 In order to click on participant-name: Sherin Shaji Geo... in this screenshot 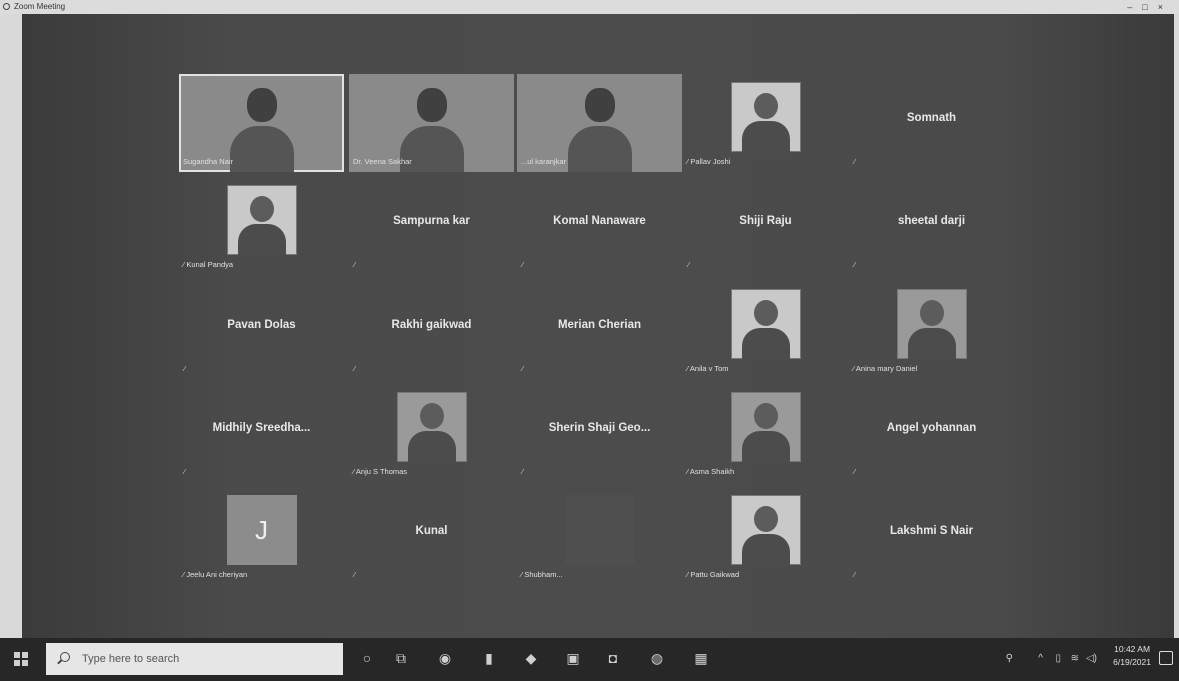, I will do `click(599, 428)`.